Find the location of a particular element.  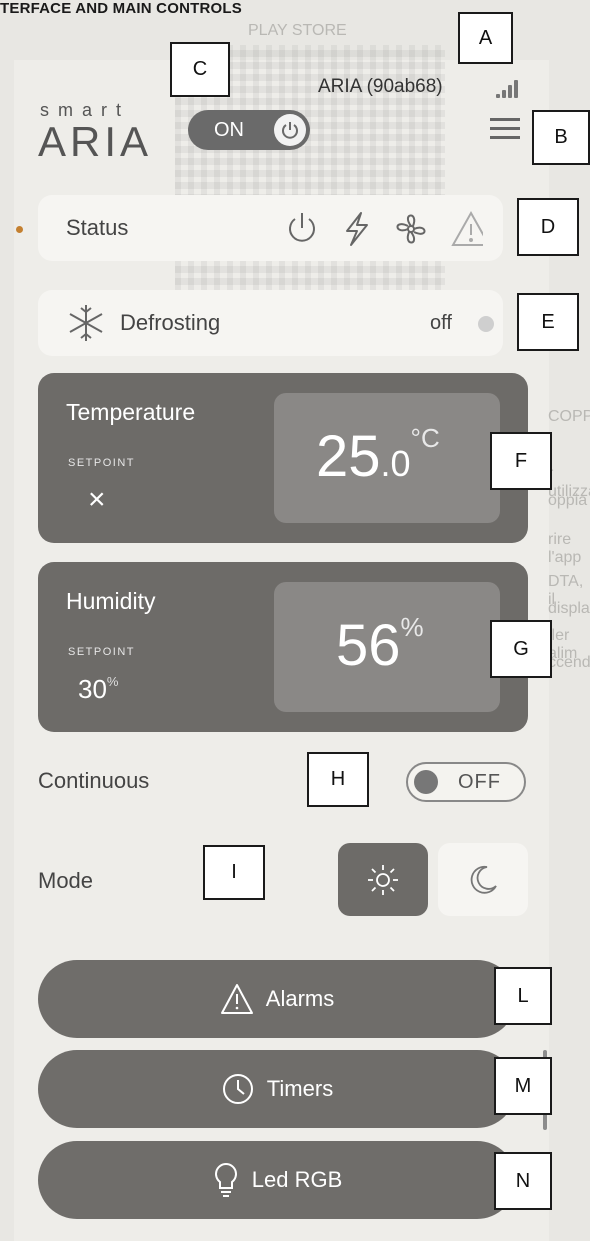

status-card: Status is located at coordinates (270, 228).